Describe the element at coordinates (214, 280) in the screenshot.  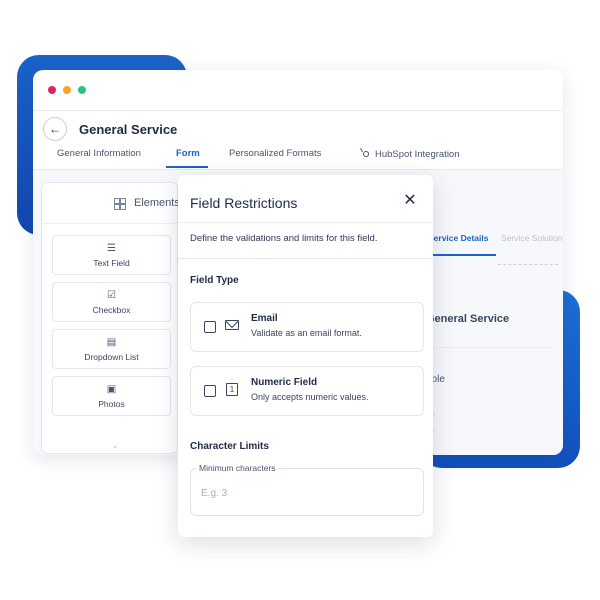
I see `field-type-label: Field Type` at that location.